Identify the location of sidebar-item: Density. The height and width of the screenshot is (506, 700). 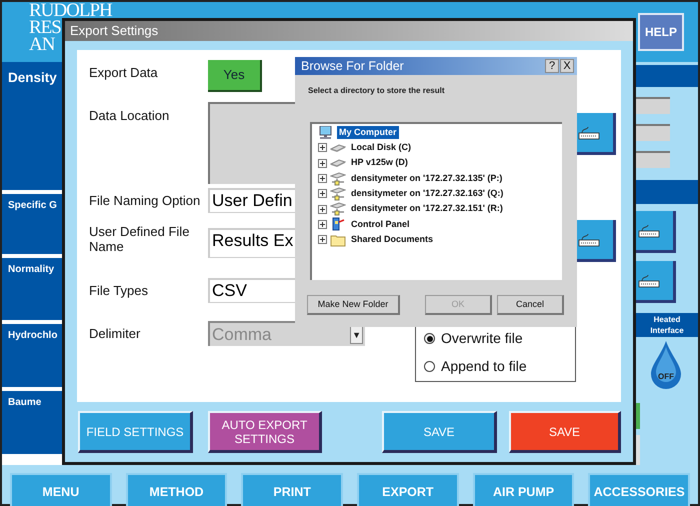
(33, 126).